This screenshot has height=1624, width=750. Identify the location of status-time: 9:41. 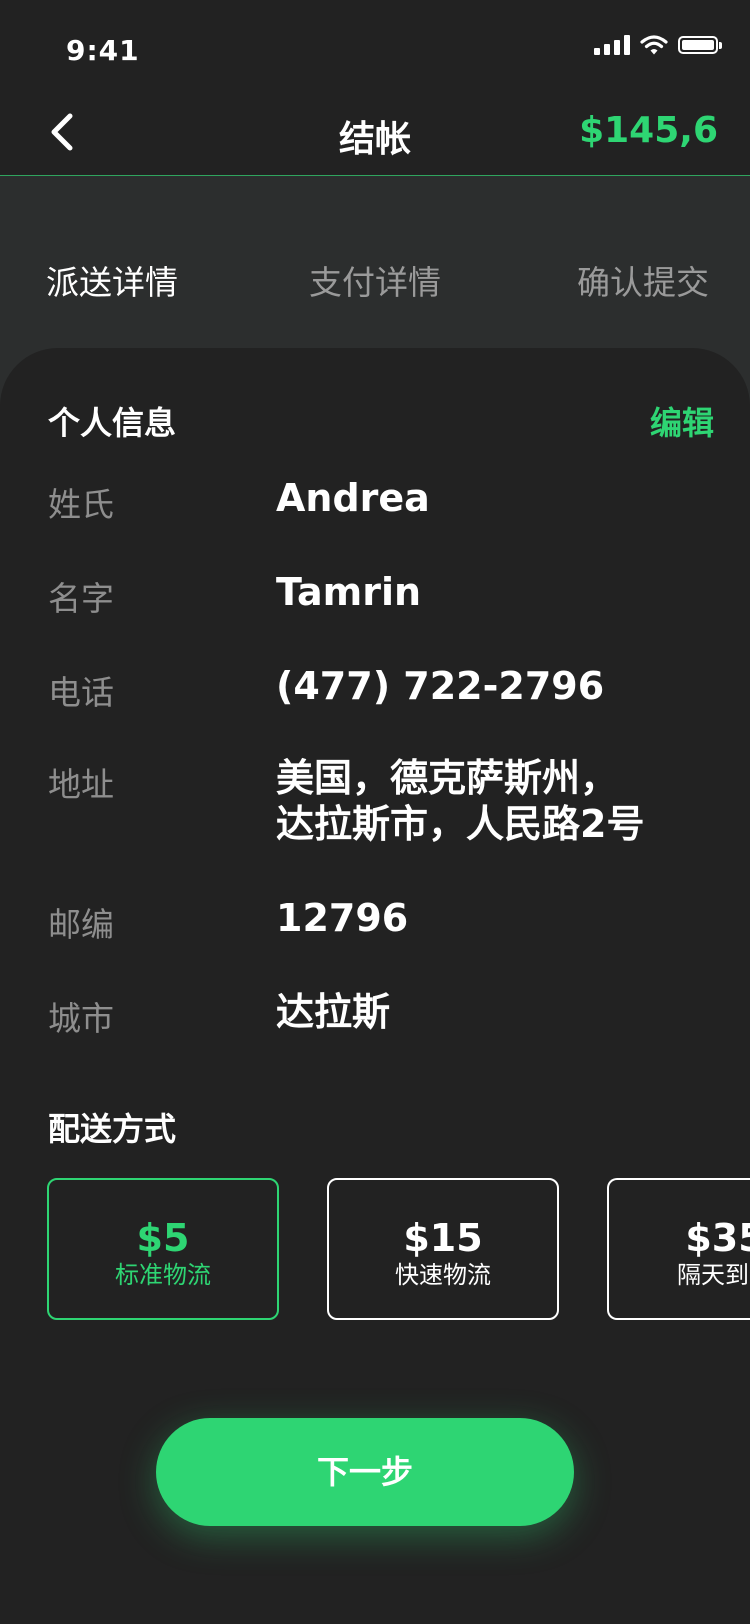
(103, 50).